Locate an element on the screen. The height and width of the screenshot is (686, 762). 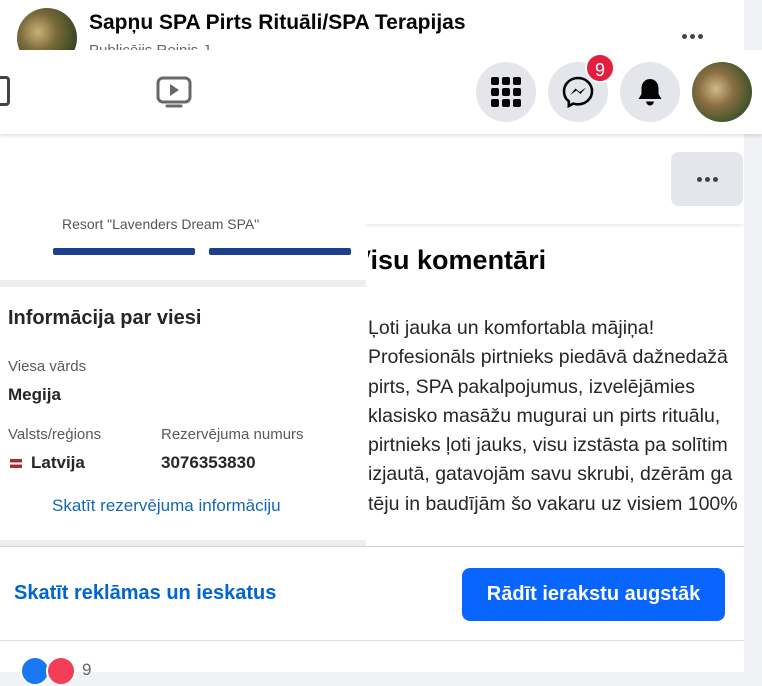
guest-name-label: Viesa vārds is located at coordinates (47, 366).